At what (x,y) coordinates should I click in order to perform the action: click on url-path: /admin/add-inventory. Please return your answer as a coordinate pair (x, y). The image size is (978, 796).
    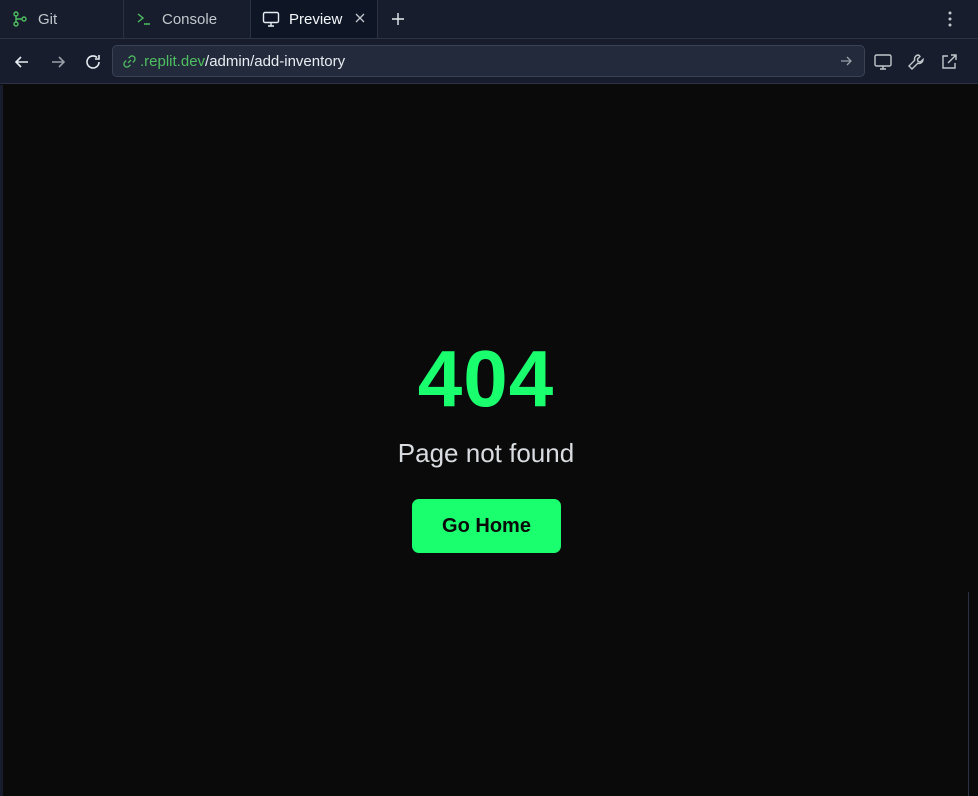
    Looking at the image, I should click on (275, 61).